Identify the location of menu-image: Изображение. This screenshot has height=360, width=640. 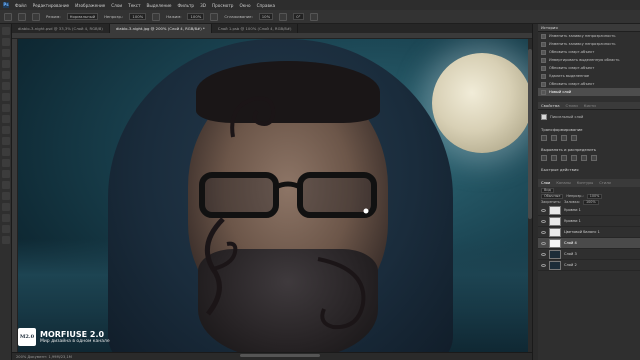
(90, 5).